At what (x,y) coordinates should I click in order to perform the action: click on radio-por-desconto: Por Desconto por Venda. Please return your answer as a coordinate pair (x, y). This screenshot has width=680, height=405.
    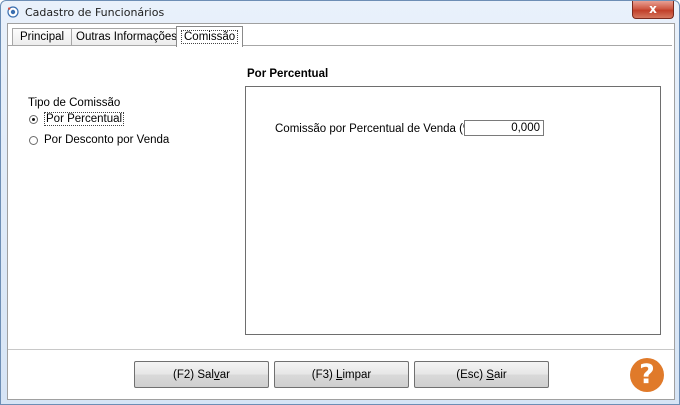
    Looking at the image, I should click on (99, 140).